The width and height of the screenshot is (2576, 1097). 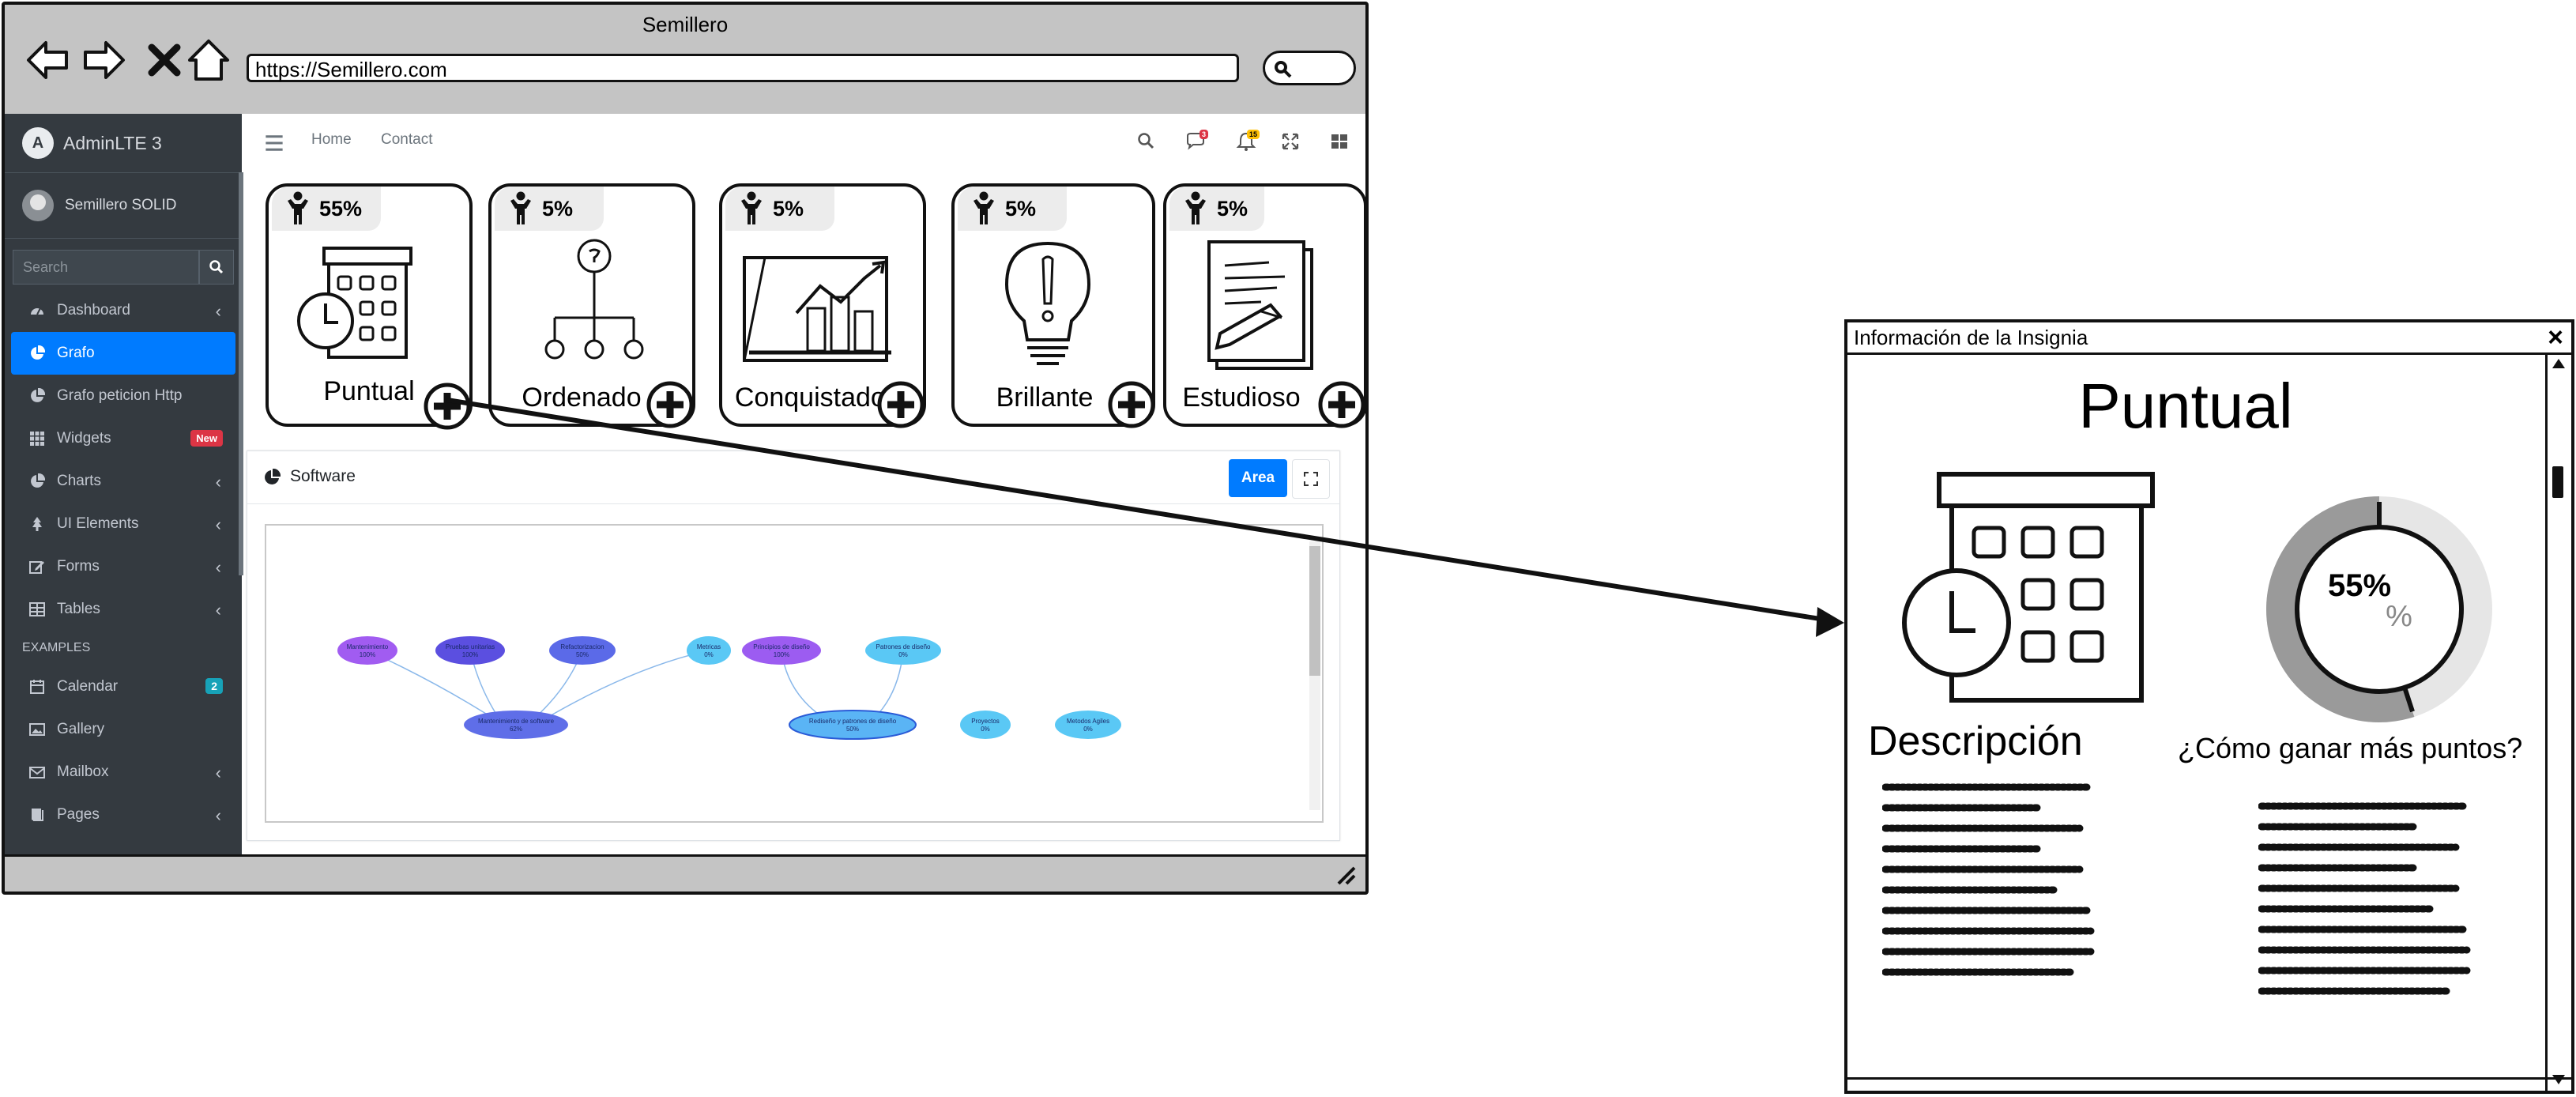 What do you see at coordinates (1975, 741) in the screenshot?
I see `description-title: Descripción` at bounding box center [1975, 741].